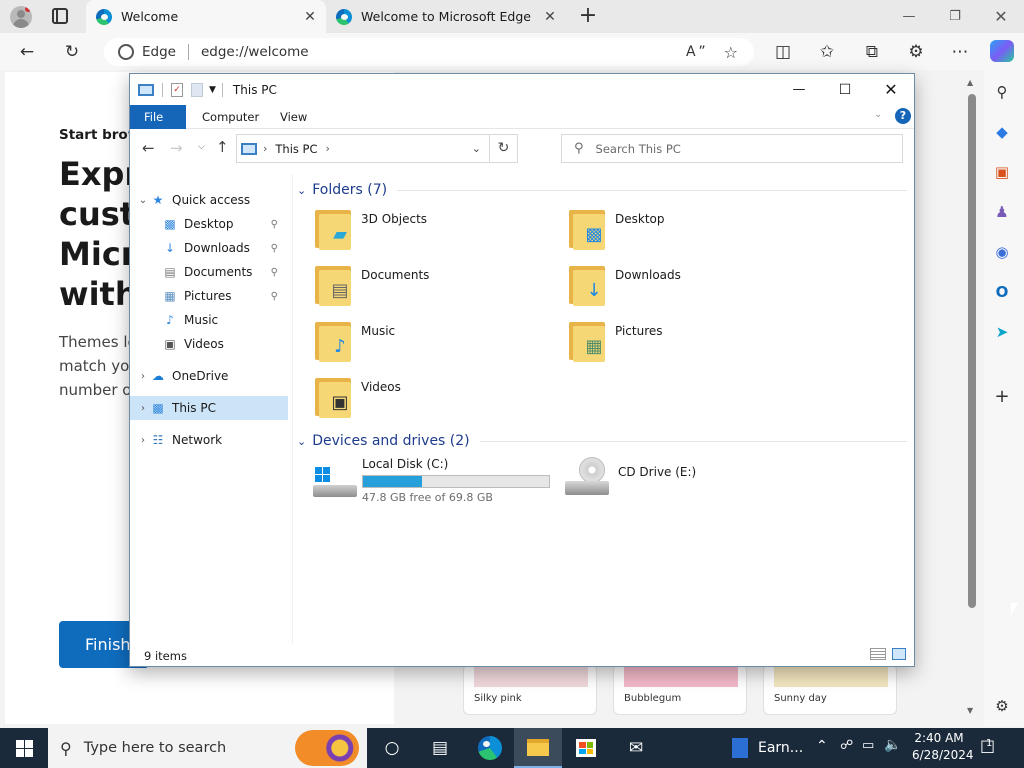 This screenshot has height=768, width=1024. Describe the element at coordinates (377, 148) in the screenshot. I see `address-breadcrumb: › This PC › ⌄ ↻` at that location.